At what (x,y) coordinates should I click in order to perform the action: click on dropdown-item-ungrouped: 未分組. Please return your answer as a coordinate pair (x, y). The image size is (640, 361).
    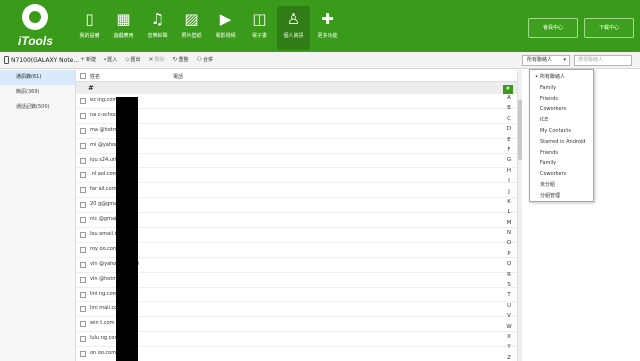
    Looking at the image, I should click on (561, 185).